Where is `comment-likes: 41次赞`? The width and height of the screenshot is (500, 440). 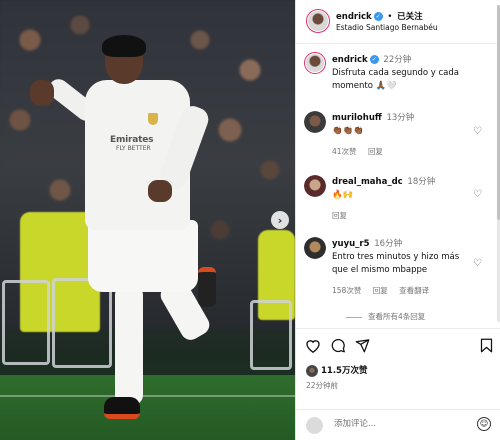 comment-likes: 41次赞 is located at coordinates (344, 151).